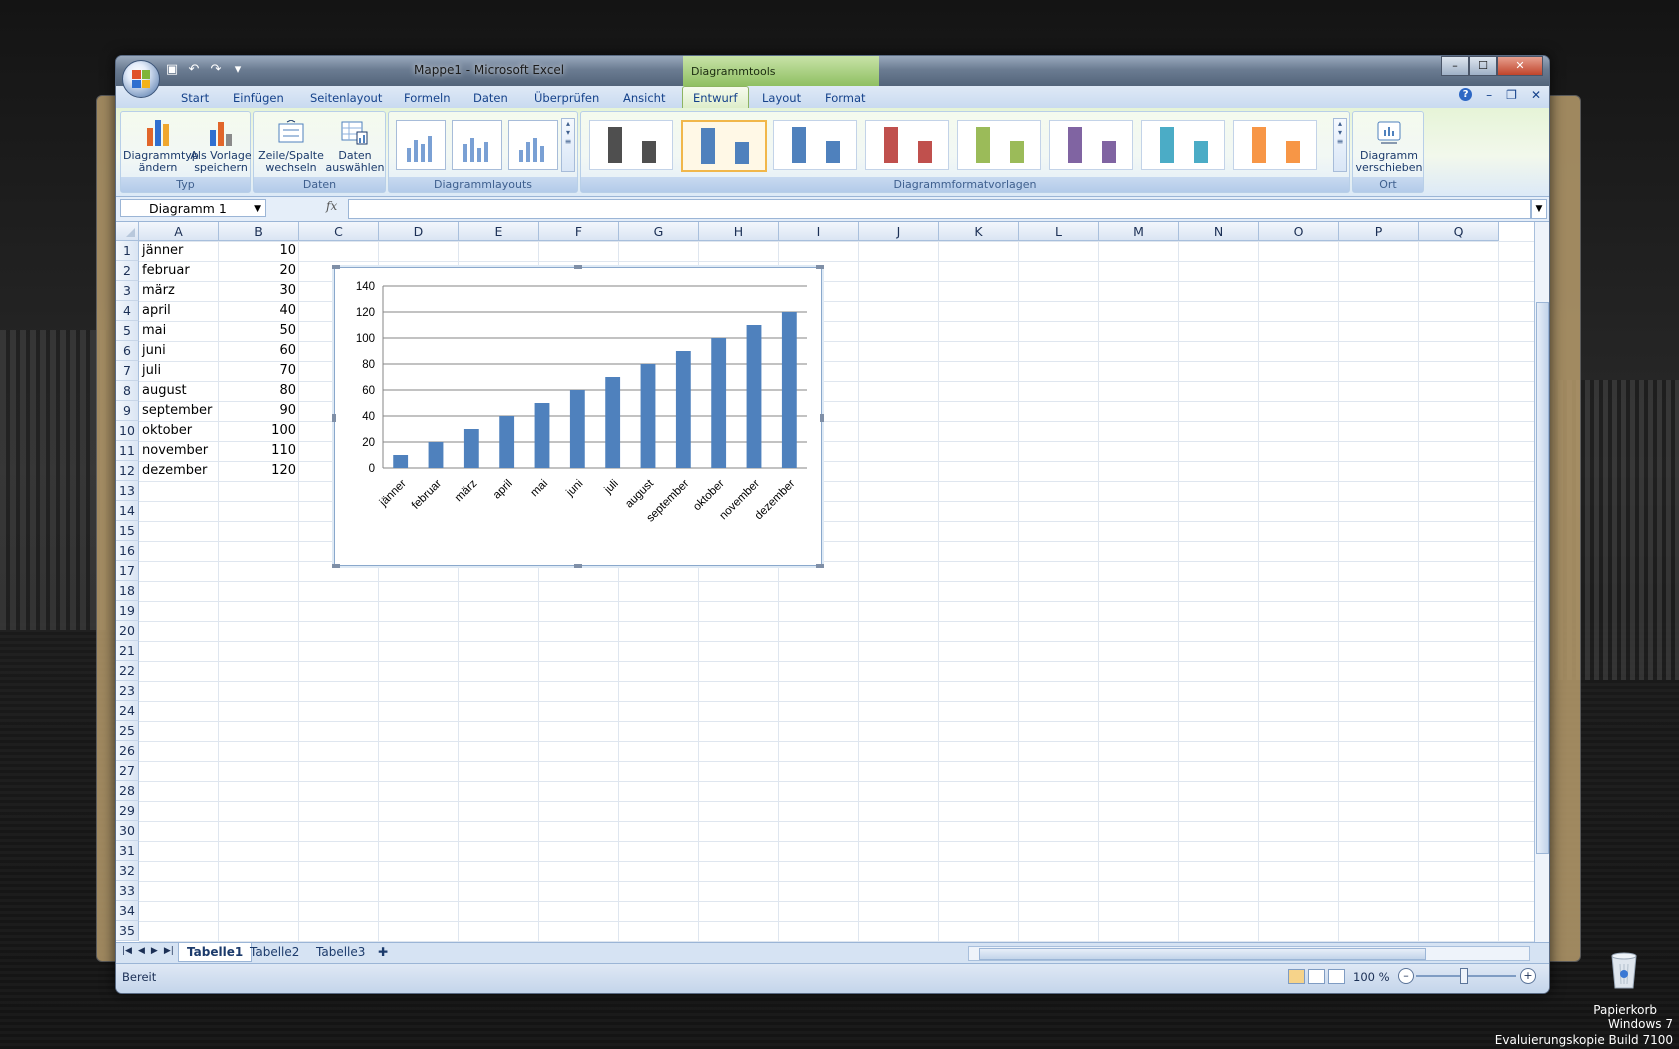 This screenshot has height=1049, width=1679. Describe the element at coordinates (336, 267) in the screenshot. I see `resize-handle-top-left` at that location.